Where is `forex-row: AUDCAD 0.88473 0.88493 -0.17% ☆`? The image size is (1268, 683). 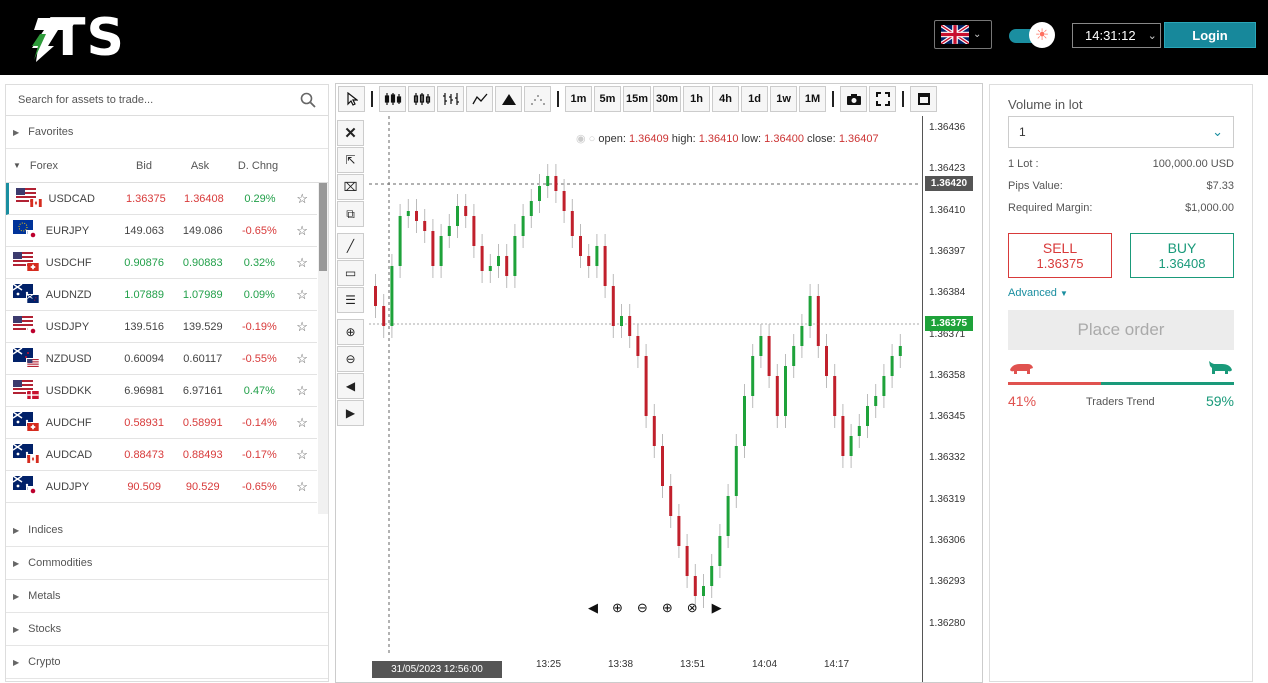
forex-row: AUDCAD 0.88473 0.88493 -0.17% ☆ is located at coordinates (161, 455).